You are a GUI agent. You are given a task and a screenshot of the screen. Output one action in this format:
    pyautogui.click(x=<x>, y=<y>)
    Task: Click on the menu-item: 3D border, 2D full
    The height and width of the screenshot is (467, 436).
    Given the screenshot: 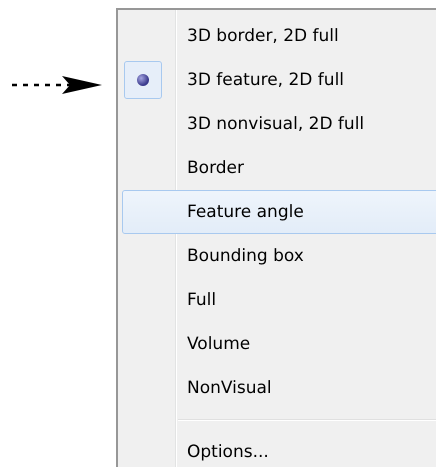 What is the action you would take?
    pyautogui.click(x=279, y=36)
    